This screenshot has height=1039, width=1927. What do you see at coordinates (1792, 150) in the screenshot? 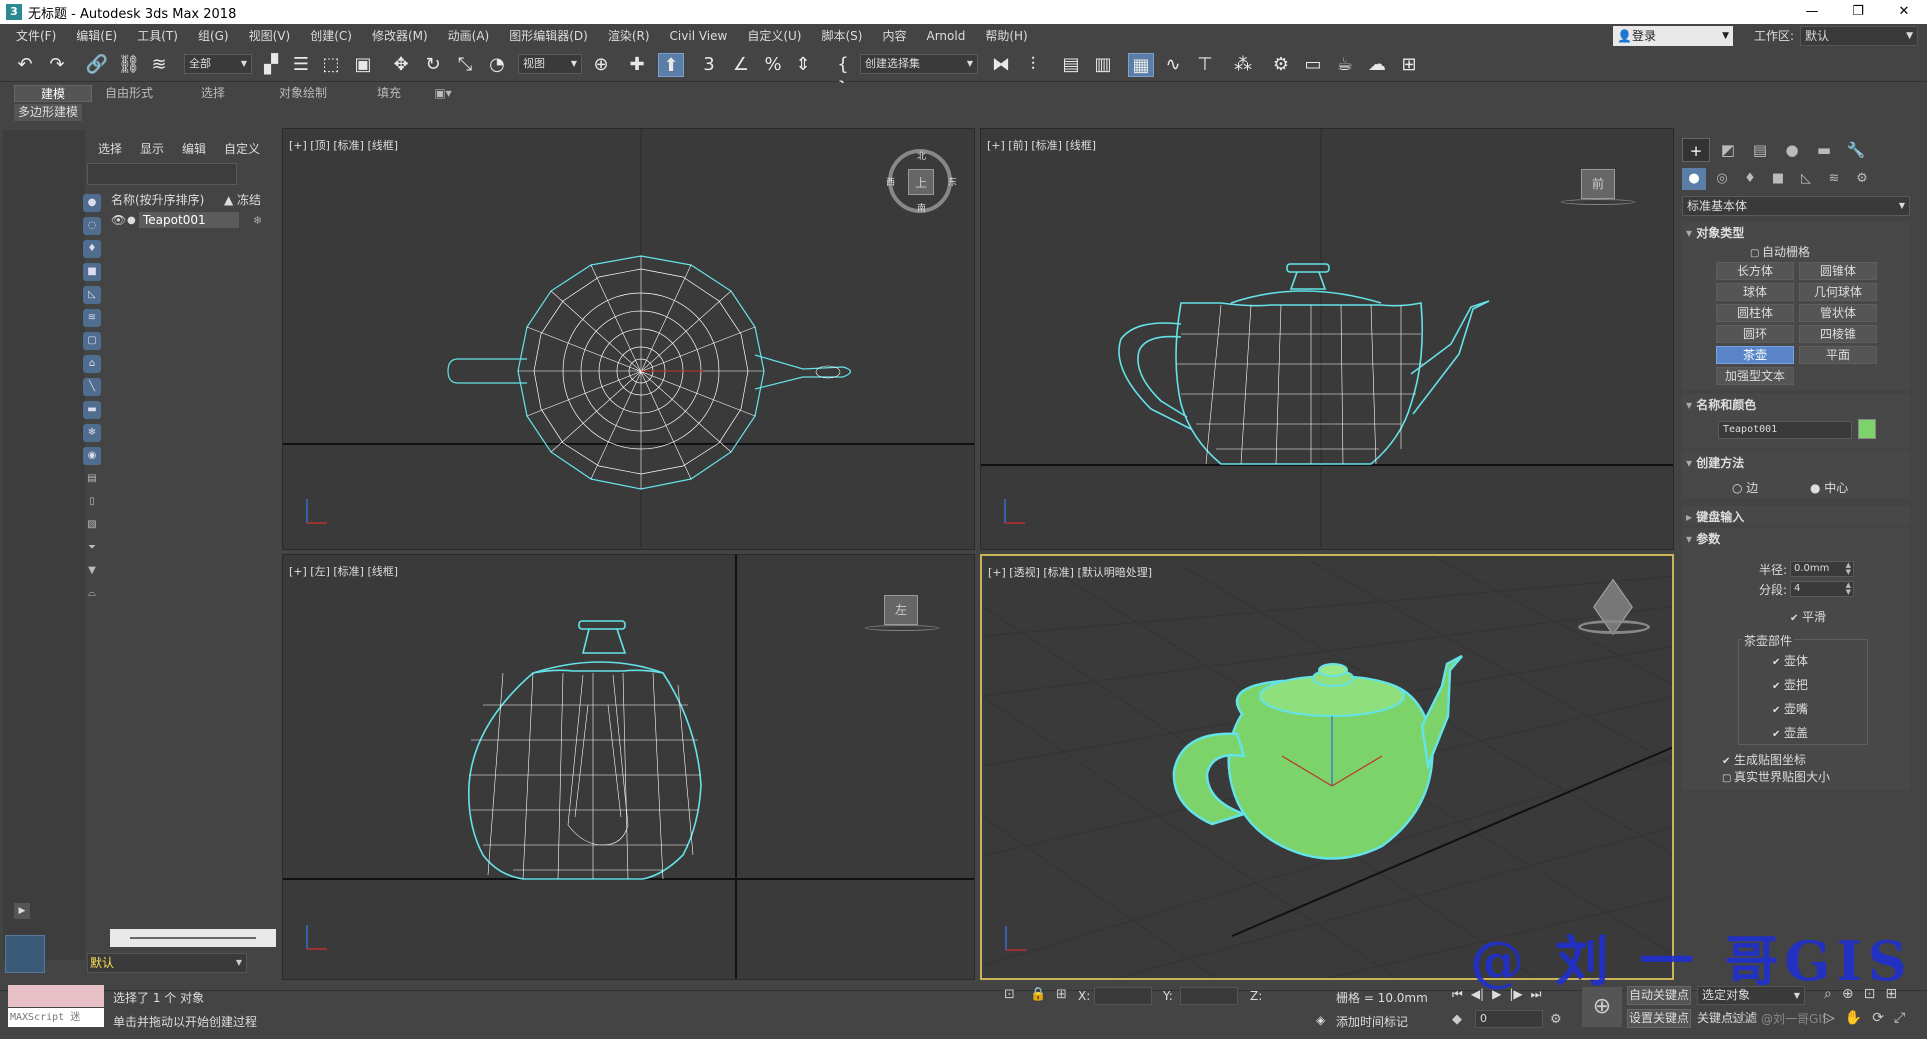
I see `motion-tab-icon: ●` at bounding box center [1792, 150].